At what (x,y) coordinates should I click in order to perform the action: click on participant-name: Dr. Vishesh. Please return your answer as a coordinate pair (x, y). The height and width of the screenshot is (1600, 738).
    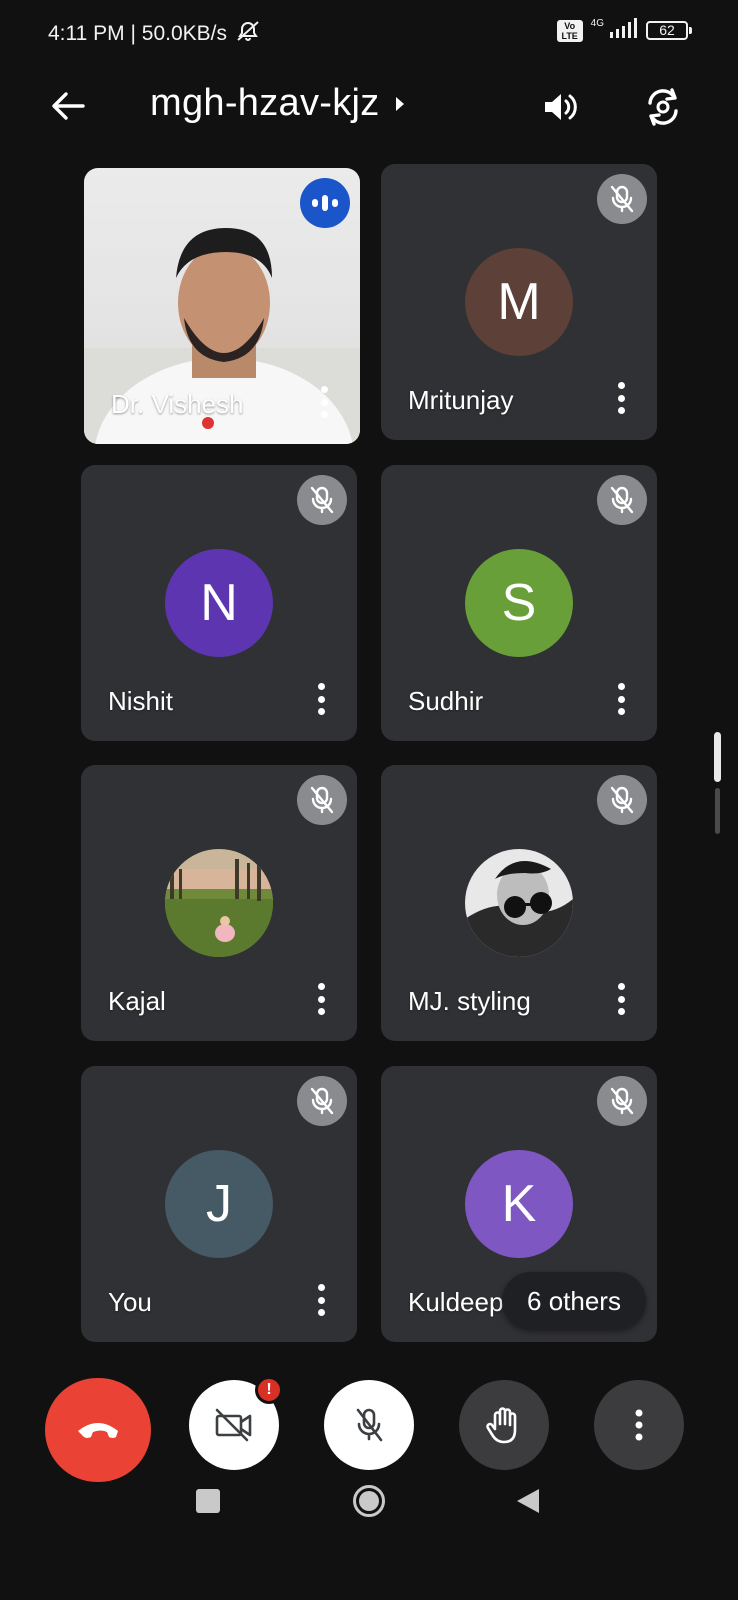
    Looking at the image, I should click on (177, 404).